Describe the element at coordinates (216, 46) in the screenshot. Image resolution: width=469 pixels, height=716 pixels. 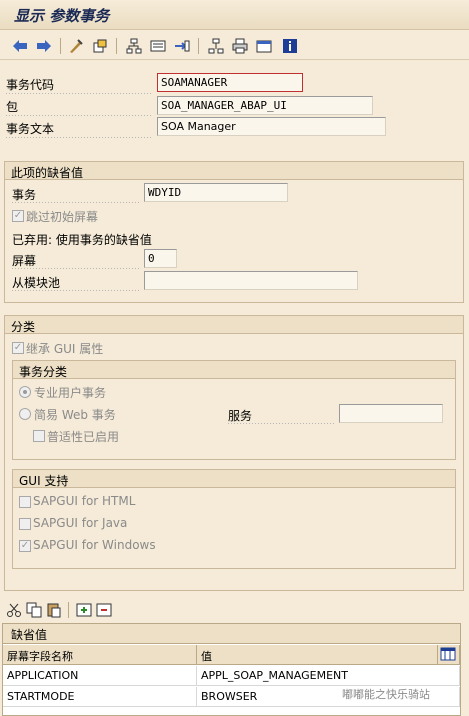
I see `object-list-icon` at that location.